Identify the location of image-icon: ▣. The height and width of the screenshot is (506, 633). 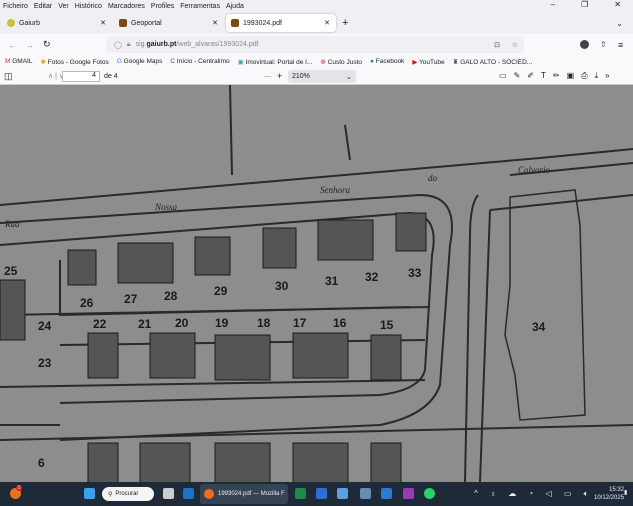
(571, 76).